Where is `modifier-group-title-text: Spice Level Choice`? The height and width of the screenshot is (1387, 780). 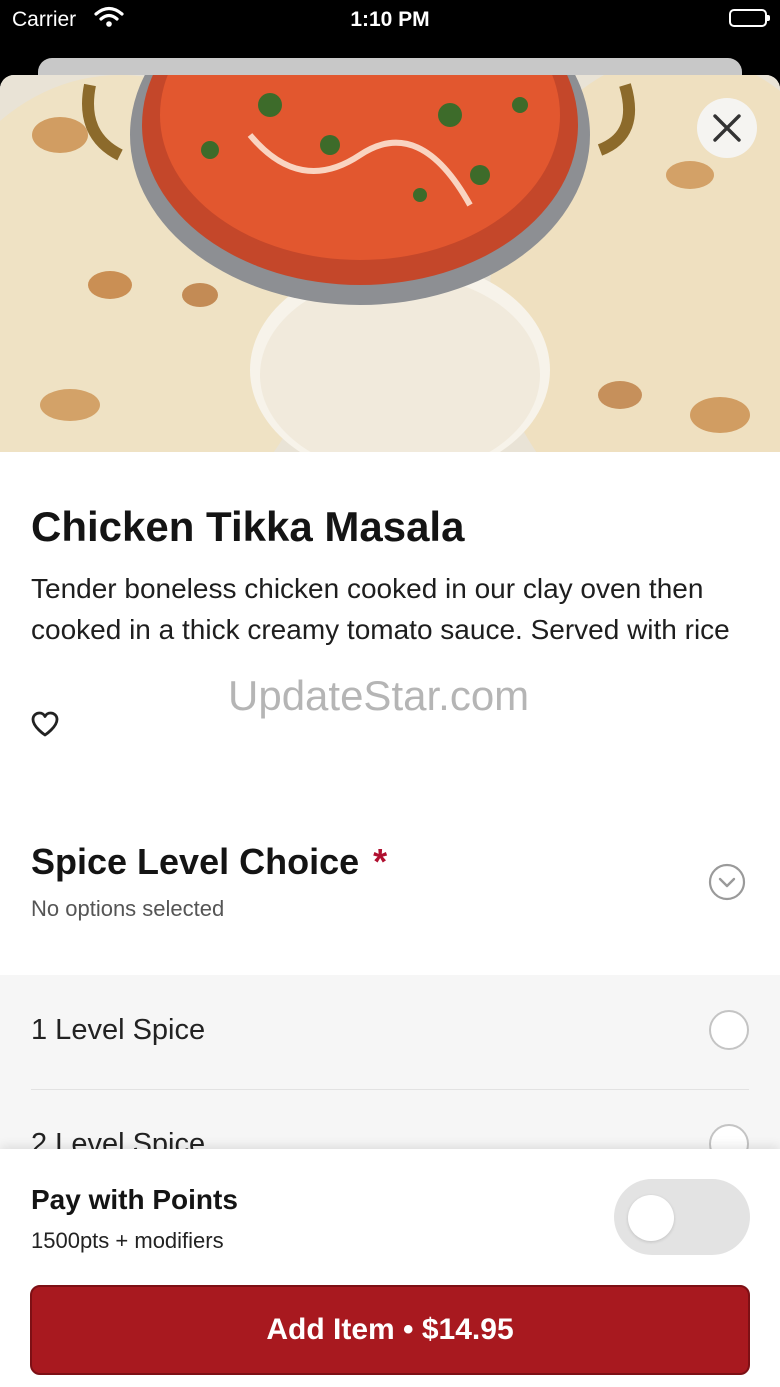
modifier-group-title-text: Spice Level Choice is located at coordinates (195, 861).